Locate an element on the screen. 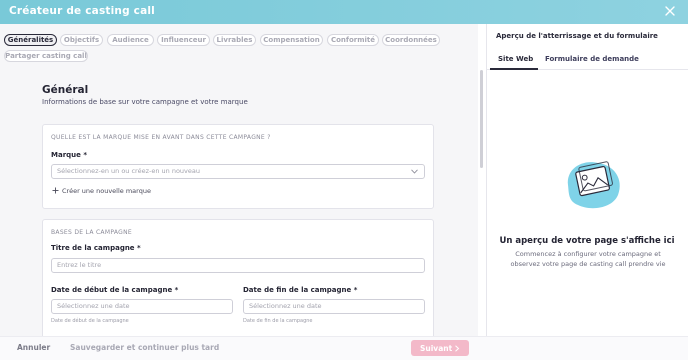 The height and width of the screenshot is (360, 688). tab-objectifs: Objectifs is located at coordinates (81, 40).